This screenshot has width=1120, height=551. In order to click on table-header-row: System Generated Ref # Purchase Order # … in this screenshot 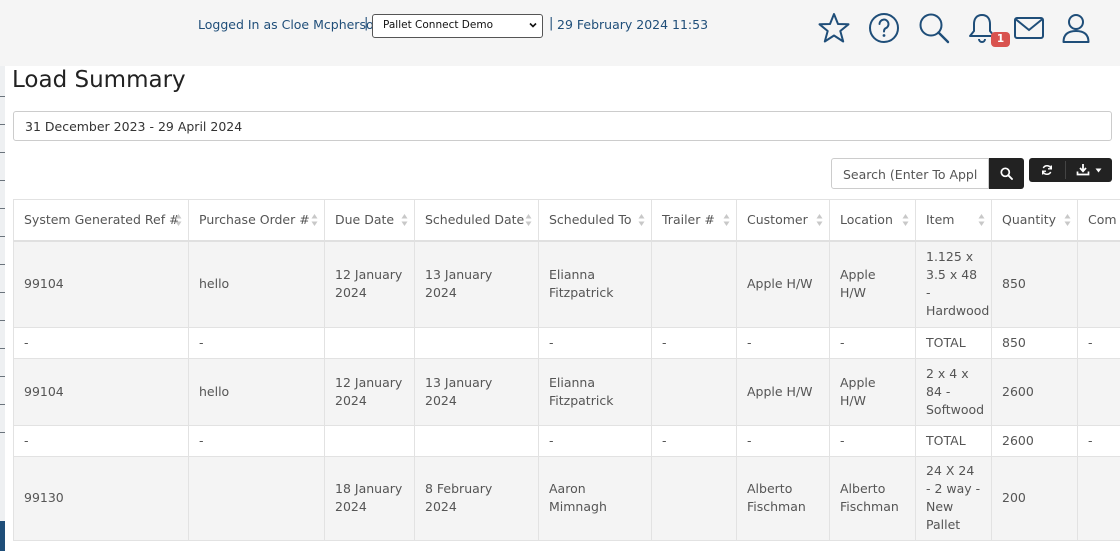, I will do `click(567, 221)`.